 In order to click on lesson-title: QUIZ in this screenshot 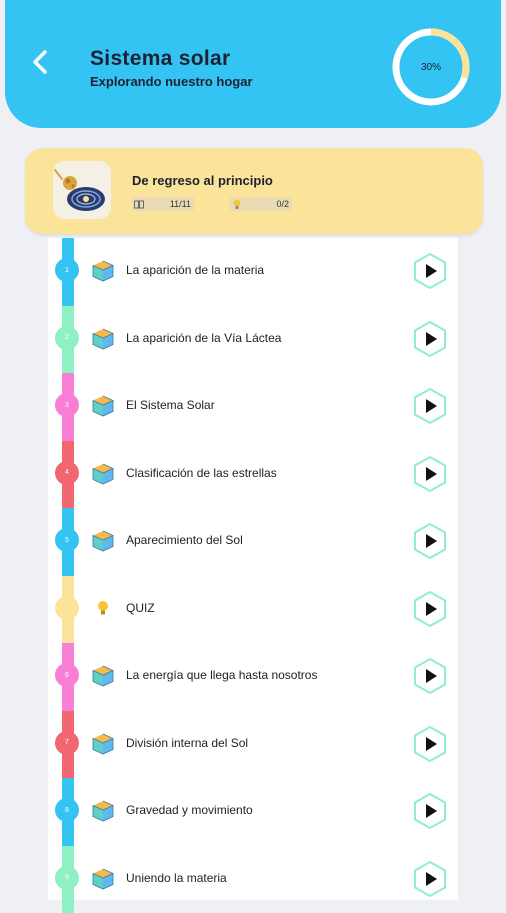, I will do `click(140, 608)`.